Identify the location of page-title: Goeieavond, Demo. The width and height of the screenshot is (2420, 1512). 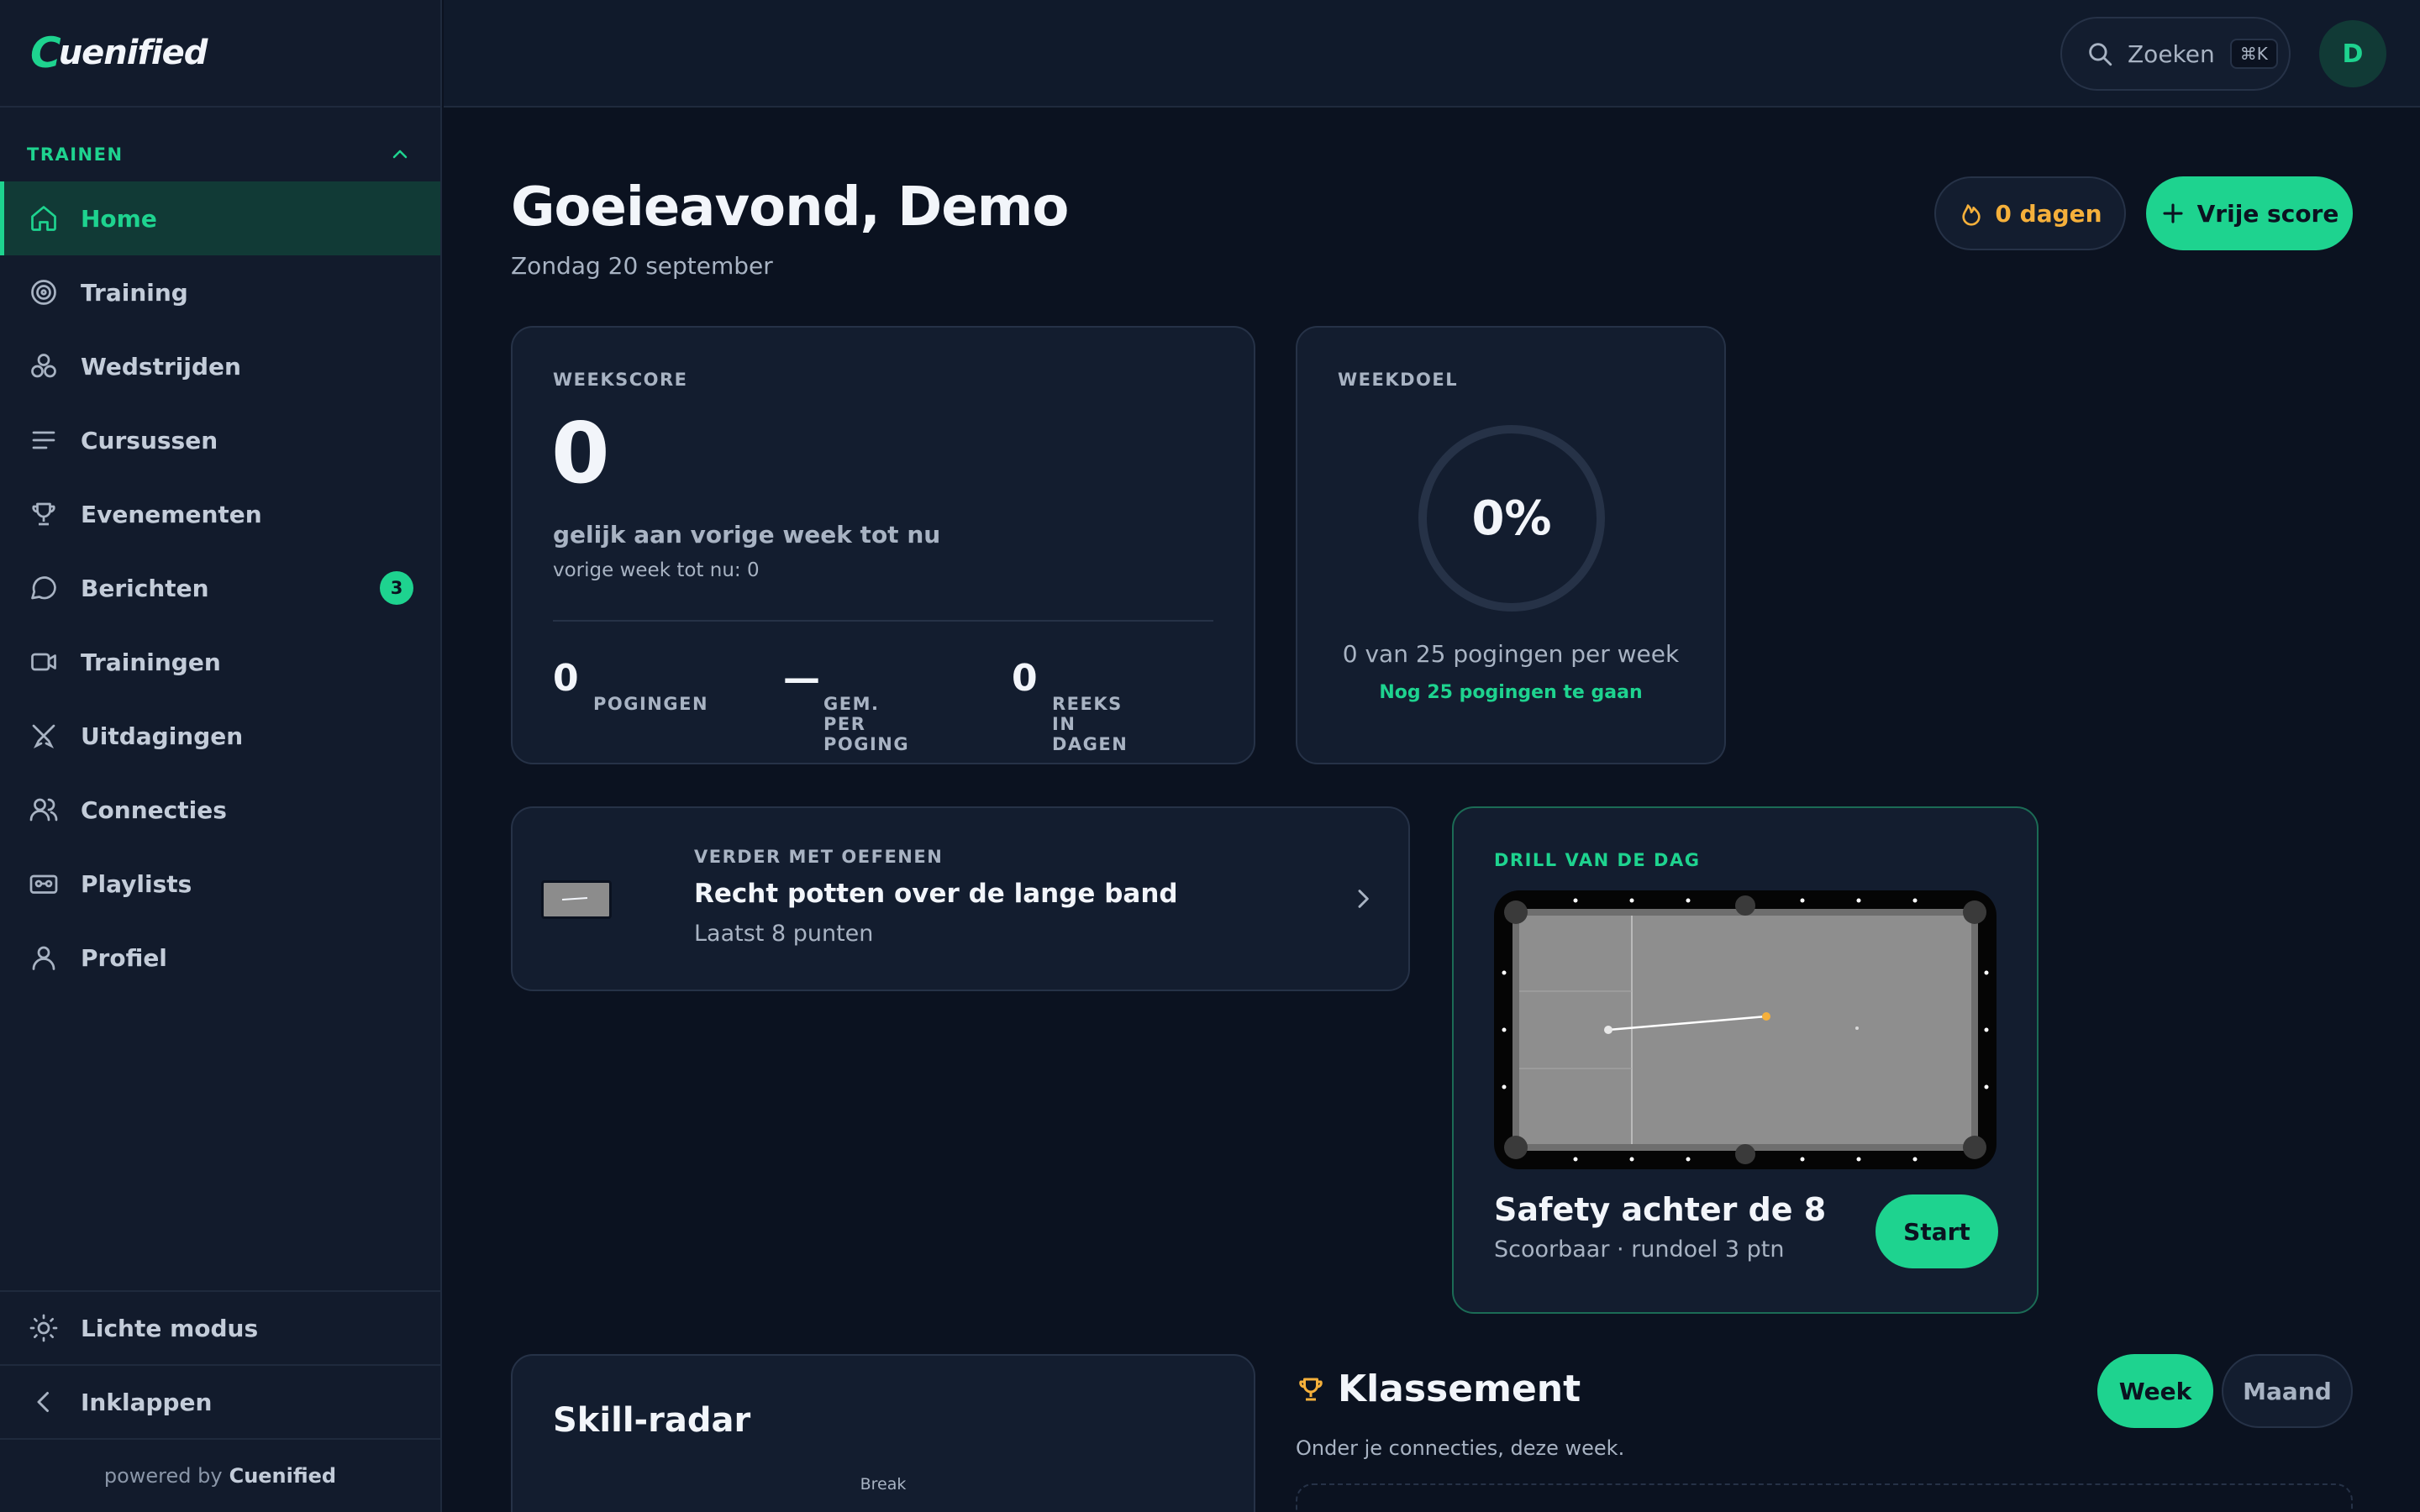
(790, 207).